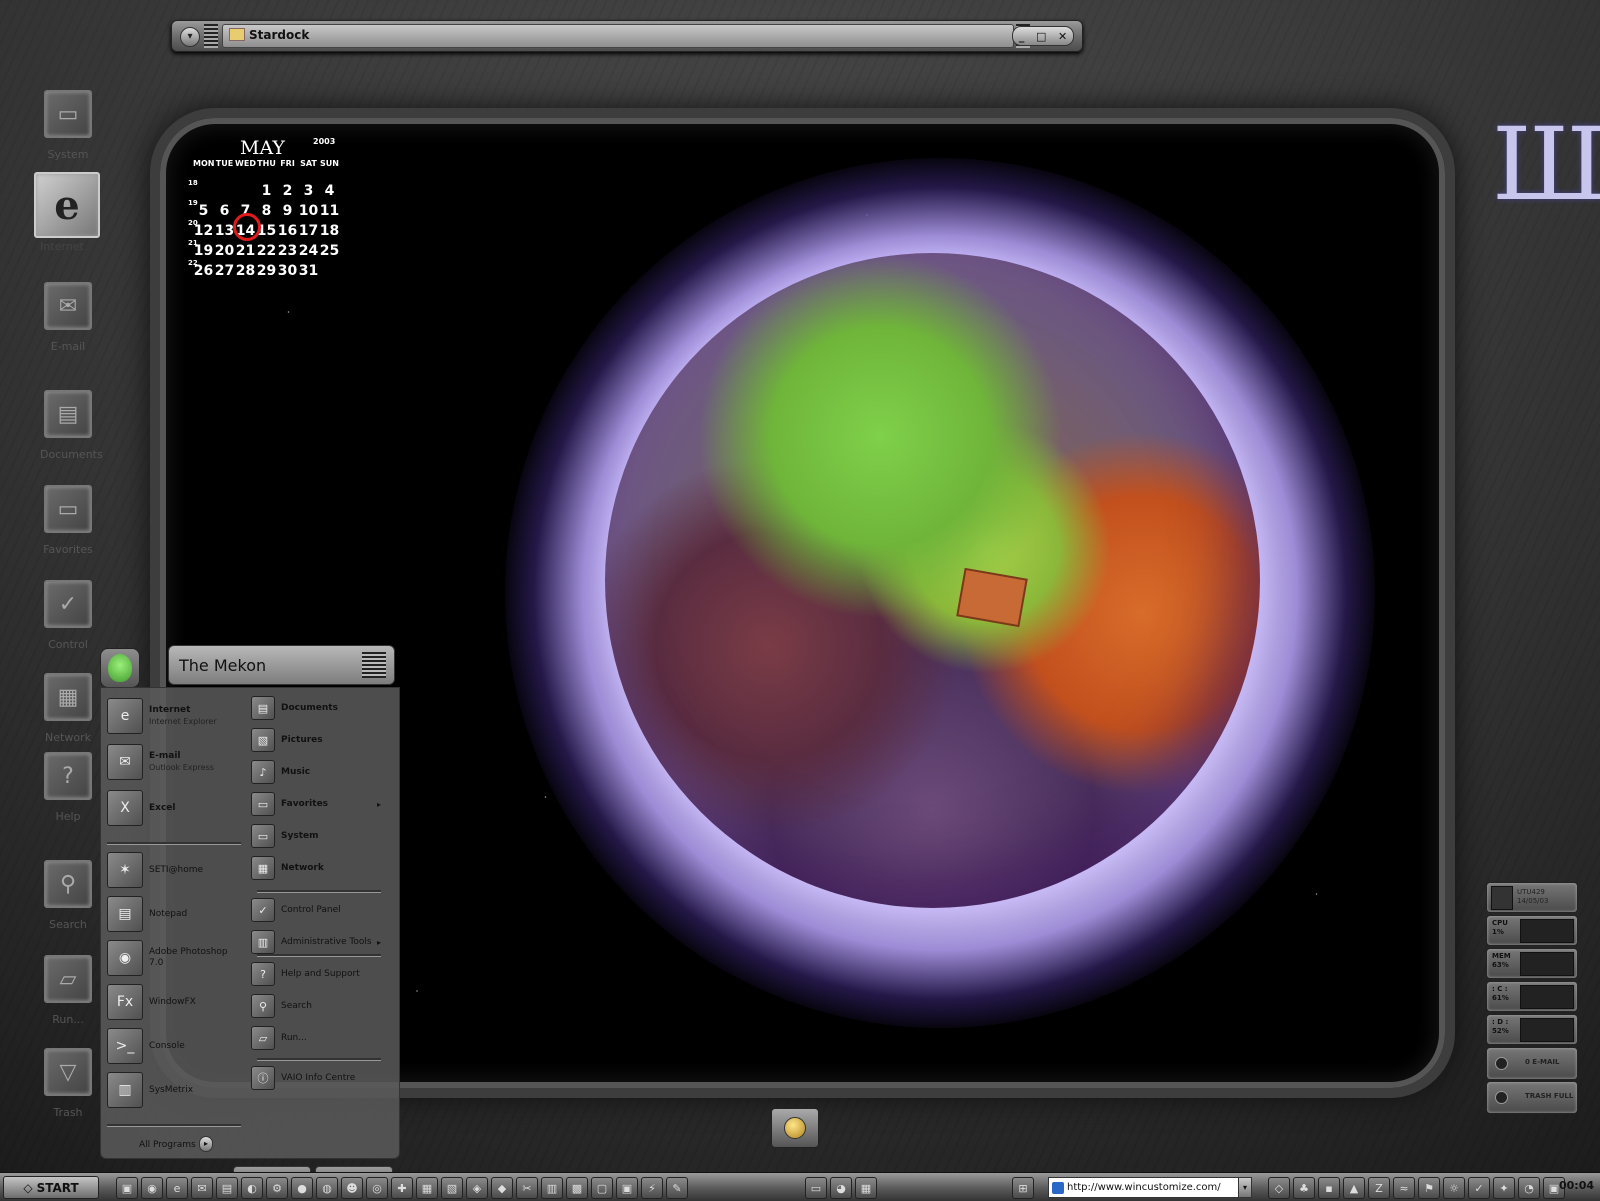 The image size is (1600, 1201). I want to click on address-bar-toggle-icon: ⊞, so click(1023, 1188).